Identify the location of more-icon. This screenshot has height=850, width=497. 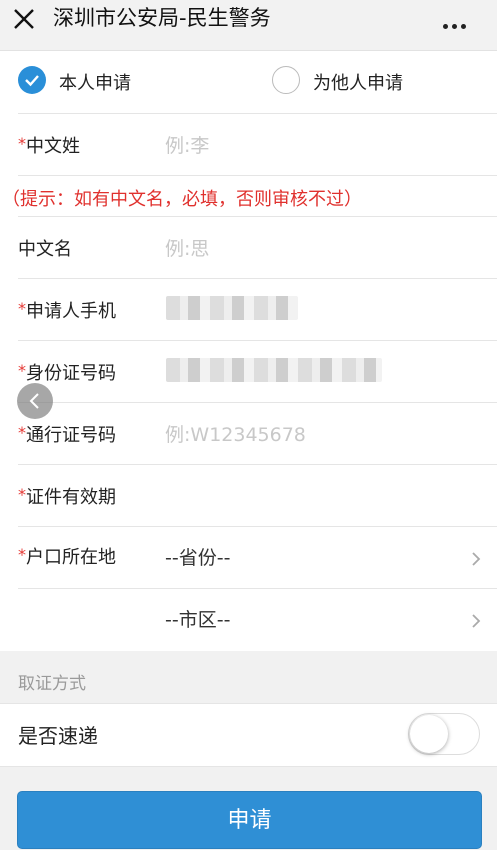
(458, 21).